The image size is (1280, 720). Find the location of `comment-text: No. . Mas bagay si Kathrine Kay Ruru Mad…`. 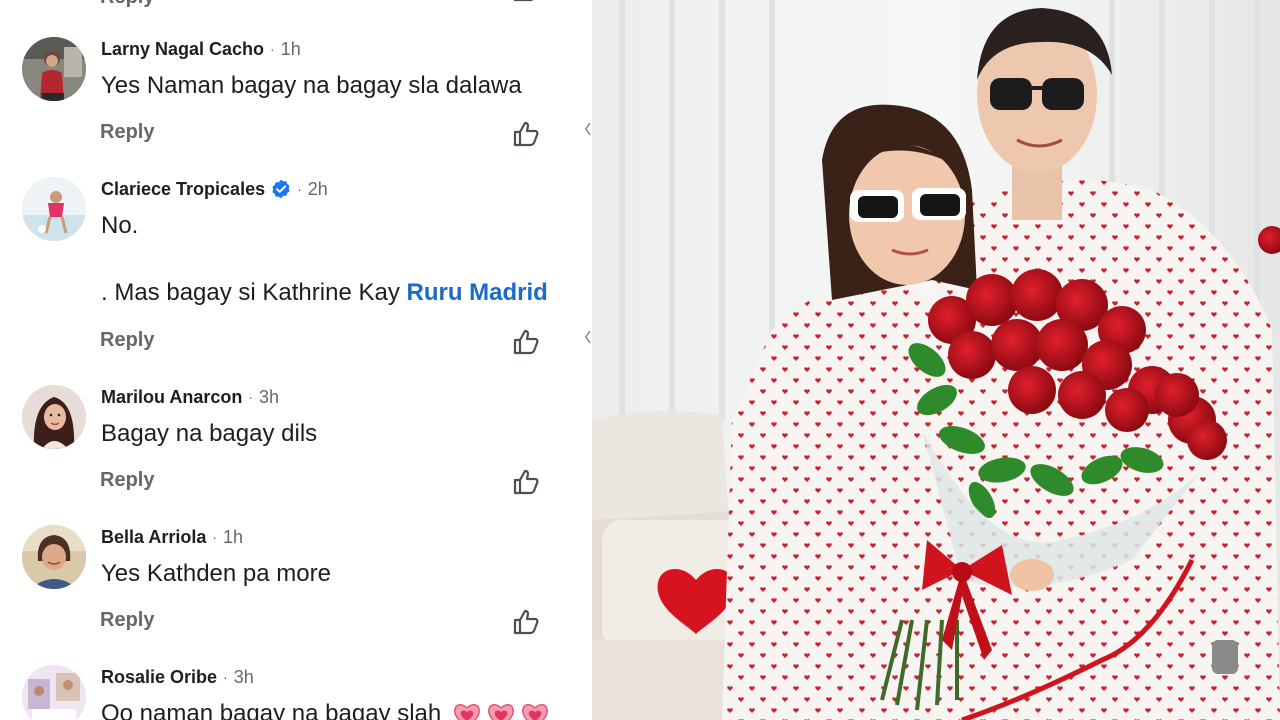

comment-text: No. . Mas bagay si Kathrine Kay Ruru Mad… is located at coordinates (324, 259).